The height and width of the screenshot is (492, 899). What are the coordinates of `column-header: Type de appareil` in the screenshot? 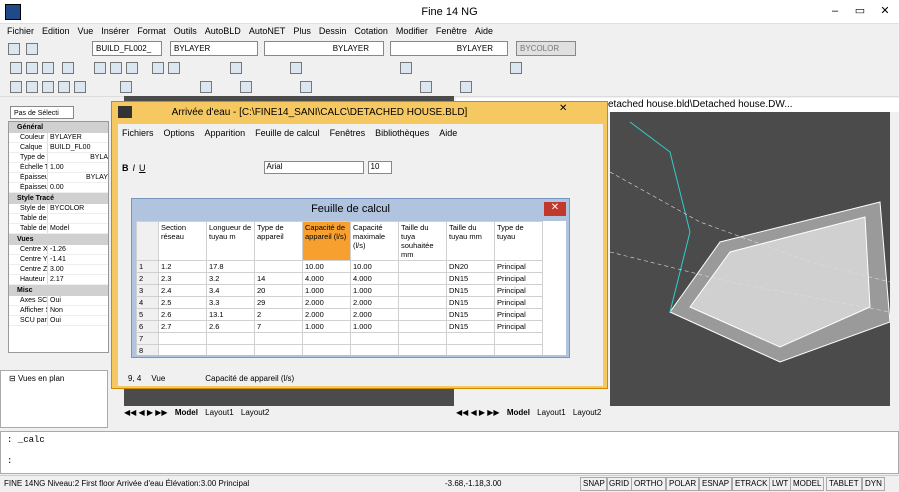 It's located at (278, 241).